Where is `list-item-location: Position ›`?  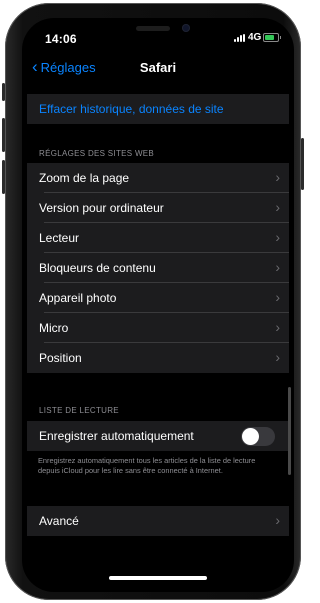
list-item-location: Position › is located at coordinates (158, 358).